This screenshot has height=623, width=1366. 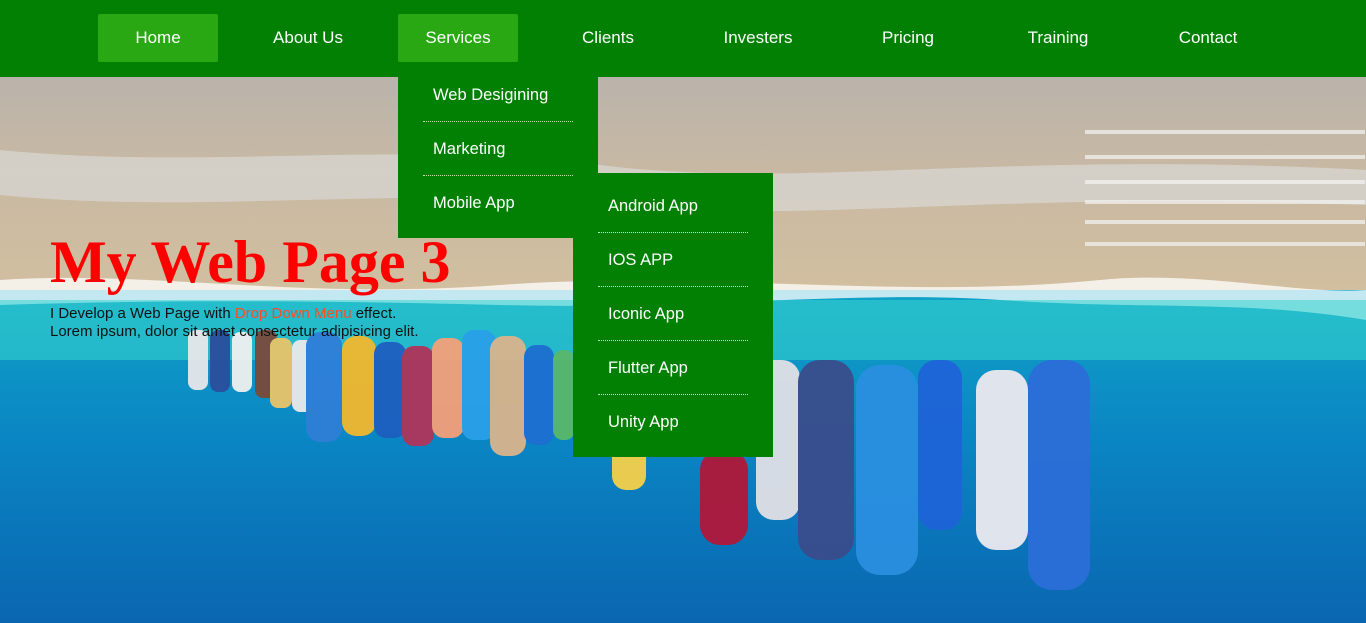 What do you see at coordinates (158, 38) in the screenshot?
I see `nav-home: Home` at bounding box center [158, 38].